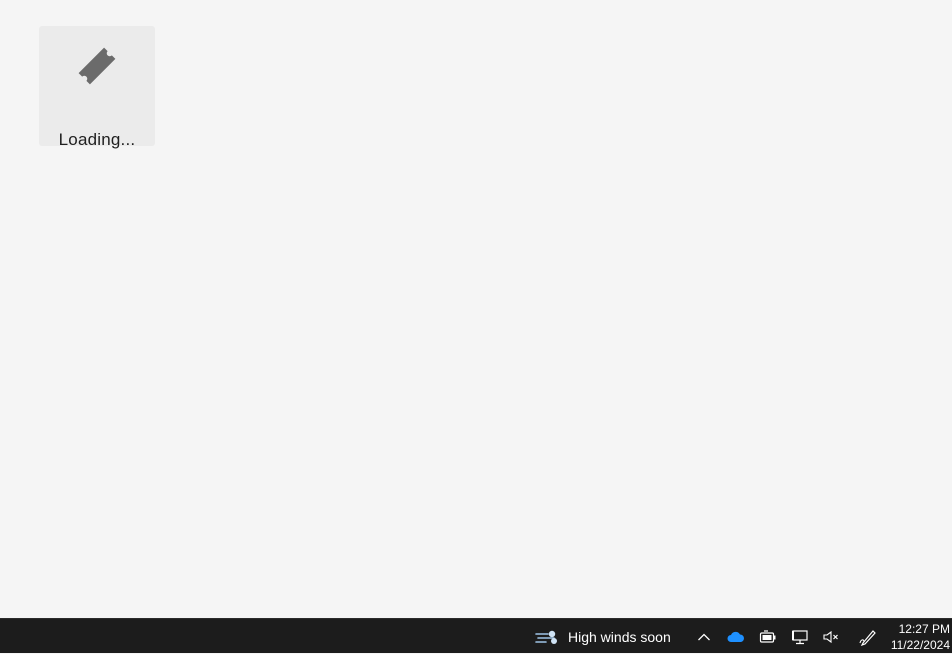 The image size is (952, 654). Describe the element at coordinates (924, 629) in the screenshot. I see `clock-time: 12:27 PM` at that location.